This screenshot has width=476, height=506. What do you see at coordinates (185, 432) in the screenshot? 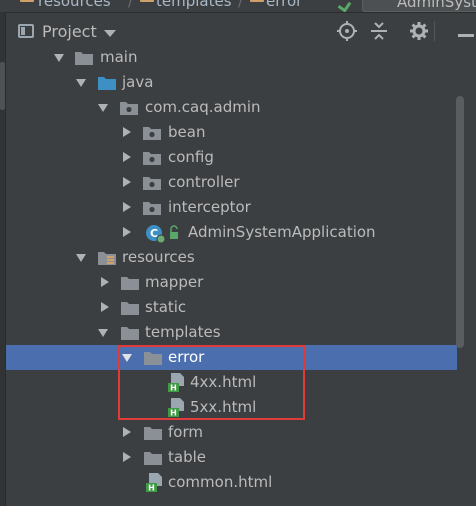
I see `tree-node-label: form` at bounding box center [185, 432].